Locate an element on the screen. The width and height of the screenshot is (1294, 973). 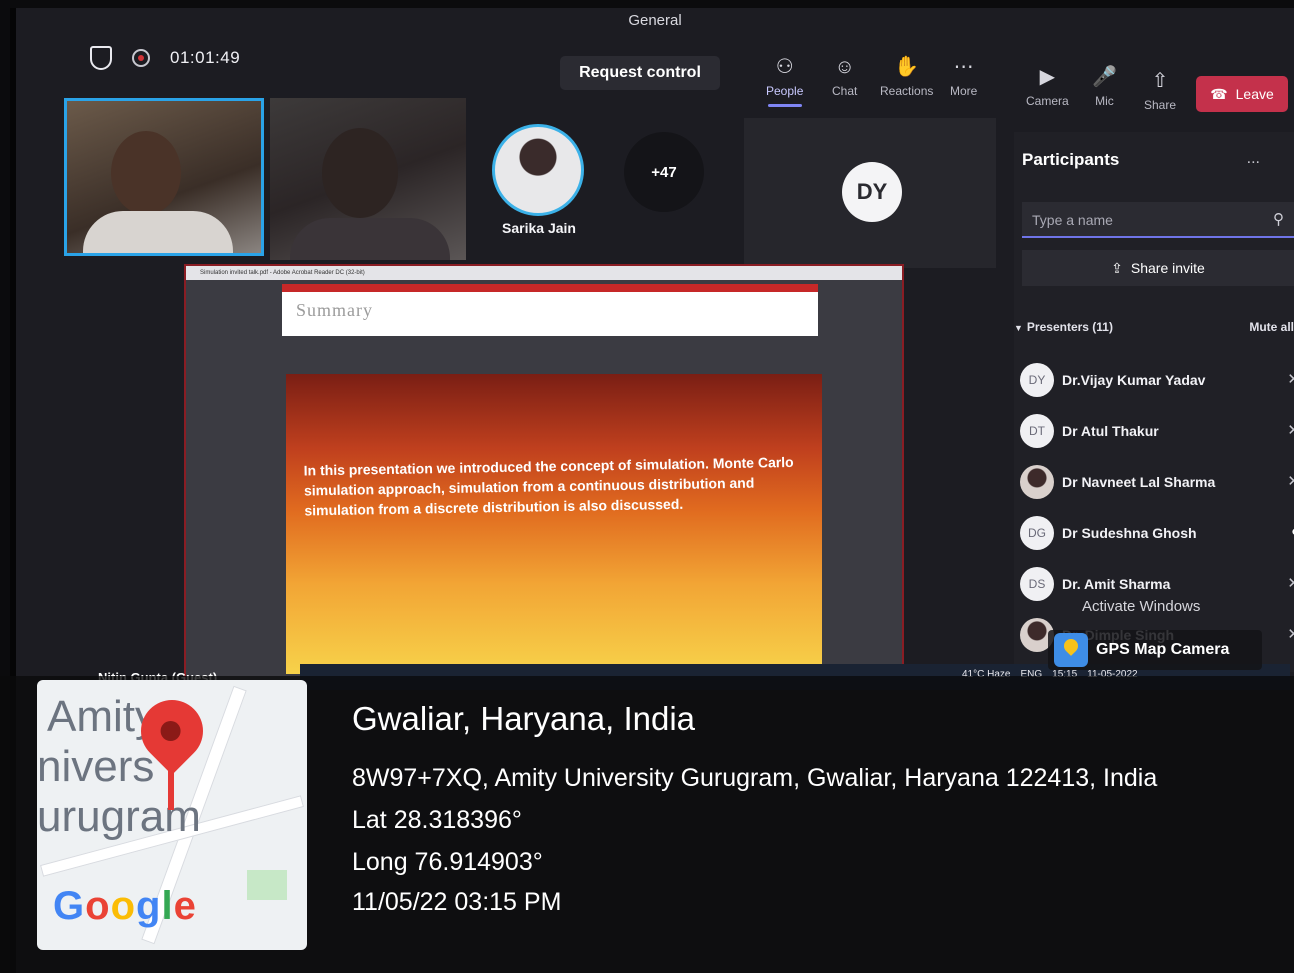
search-placeholder: Type a name is located at coordinates (1072, 220).